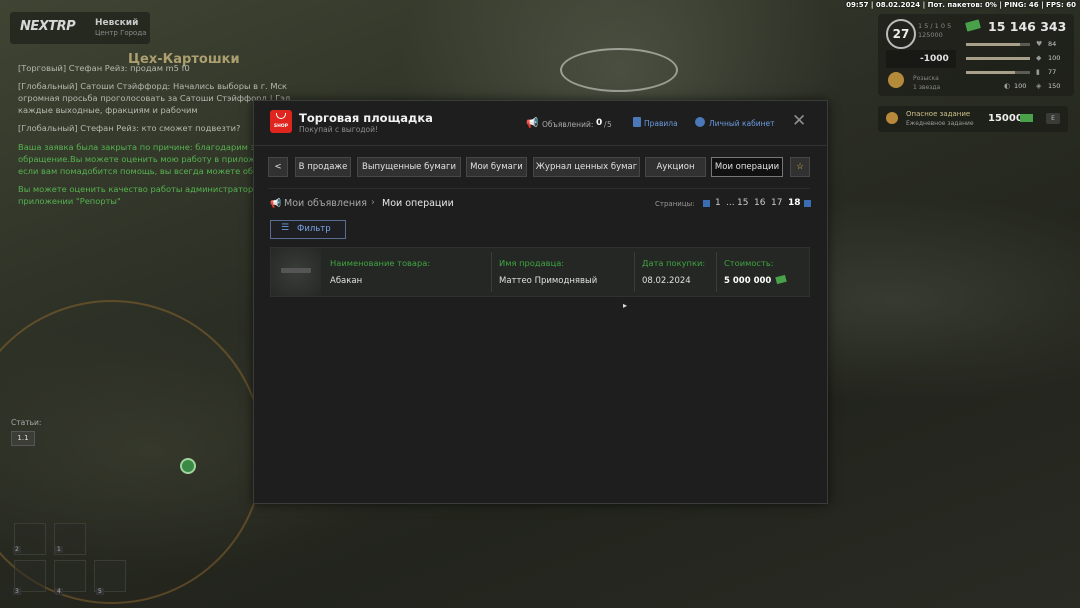 The width and height of the screenshot is (1080, 608). Describe the element at coordinates (718, 203) in the screenshot. I see `page-link: 1` at that location.